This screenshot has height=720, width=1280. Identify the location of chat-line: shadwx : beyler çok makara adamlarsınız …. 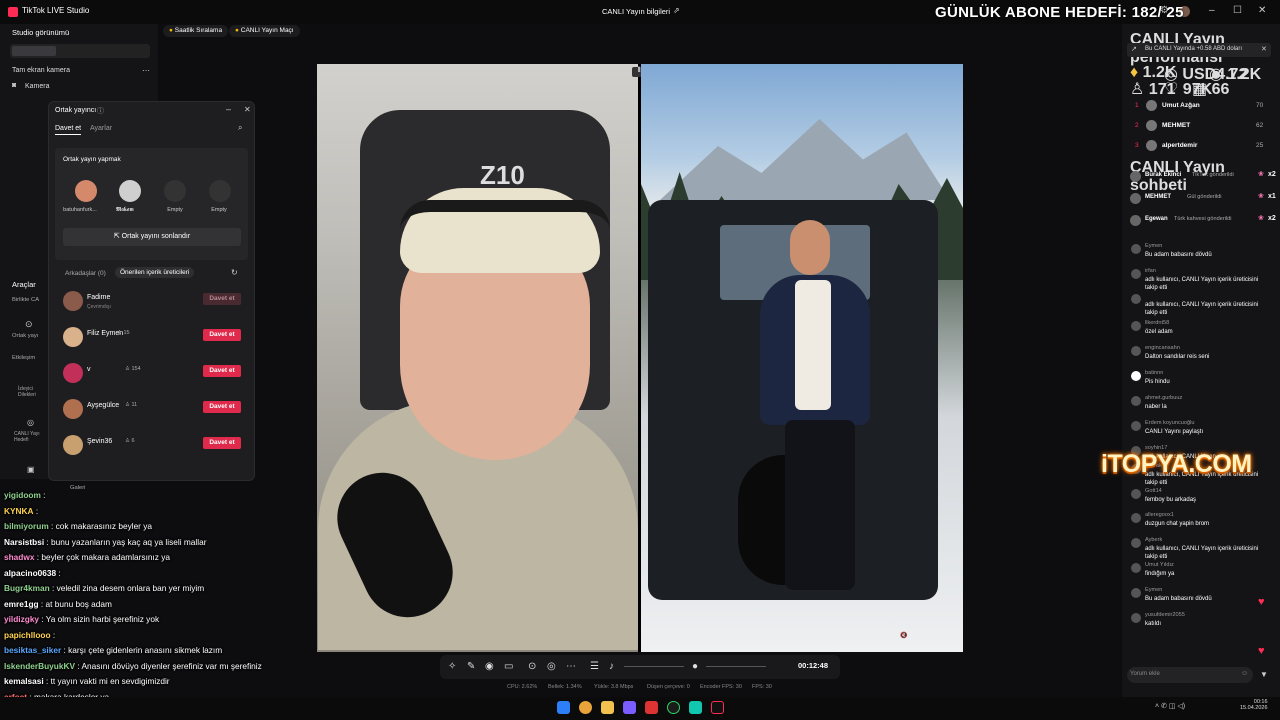
(87, 557).